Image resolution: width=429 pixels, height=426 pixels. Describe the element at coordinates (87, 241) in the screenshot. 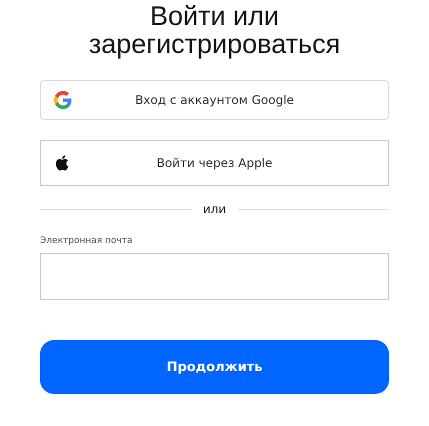

I see `field-label: Электронная почта` at that location.